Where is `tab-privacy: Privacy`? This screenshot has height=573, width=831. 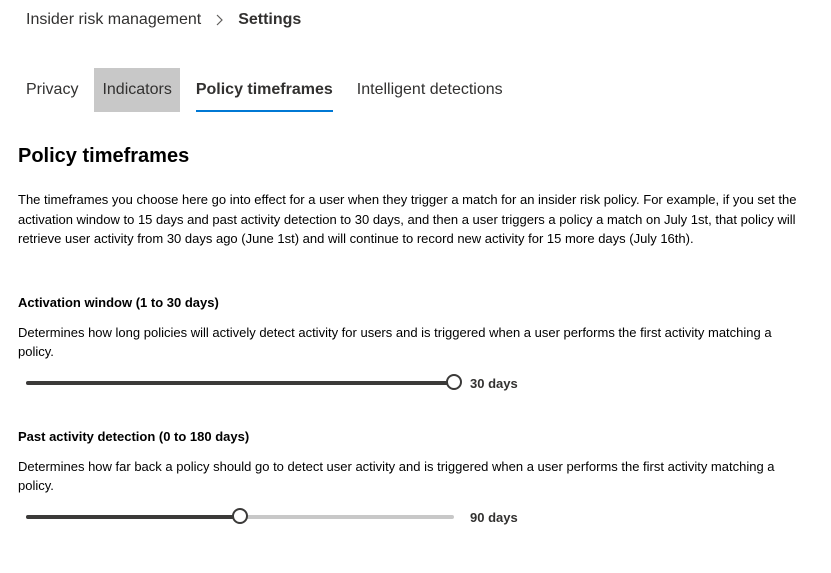
tab-privacy: Privacy is located at coordinates (52, 90).